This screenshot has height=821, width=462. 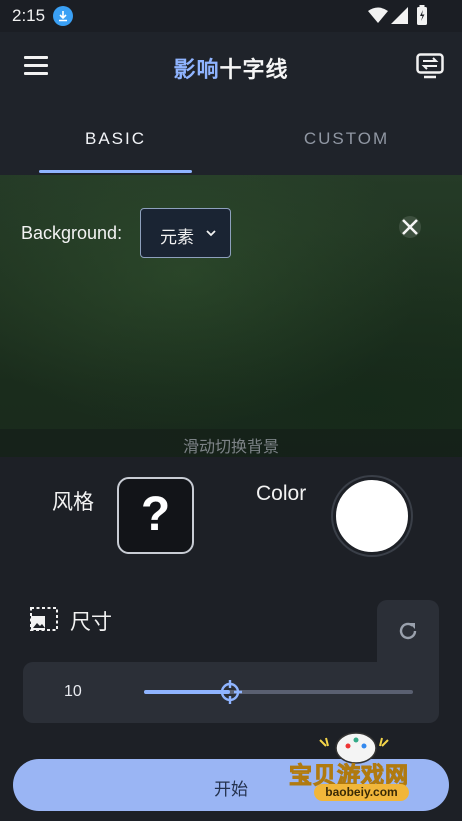 What do you see at coordinates (372, 516) in the screenshot?
I see `color-swatch` at bounding box center [372, 516].